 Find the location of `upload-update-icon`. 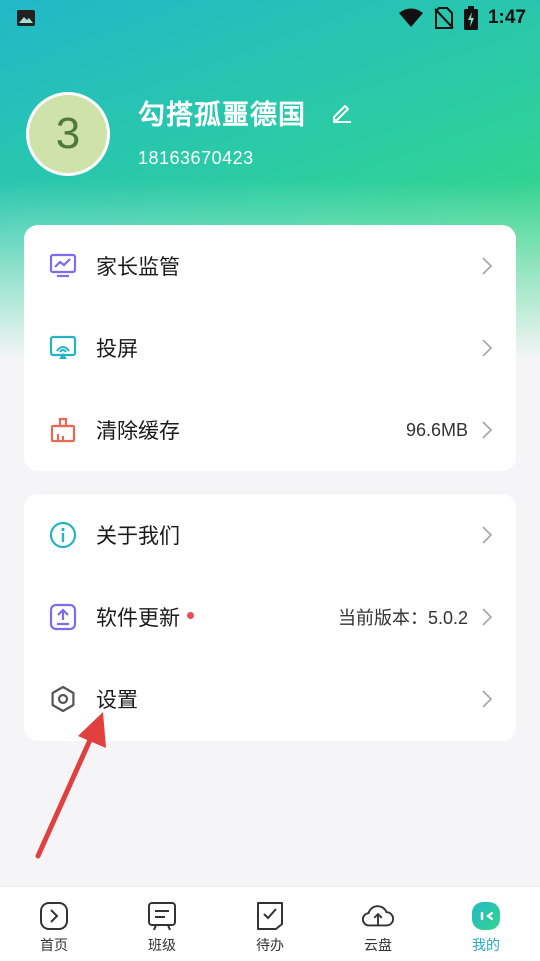

upload-update-icon is located at coordinates (63, 617).